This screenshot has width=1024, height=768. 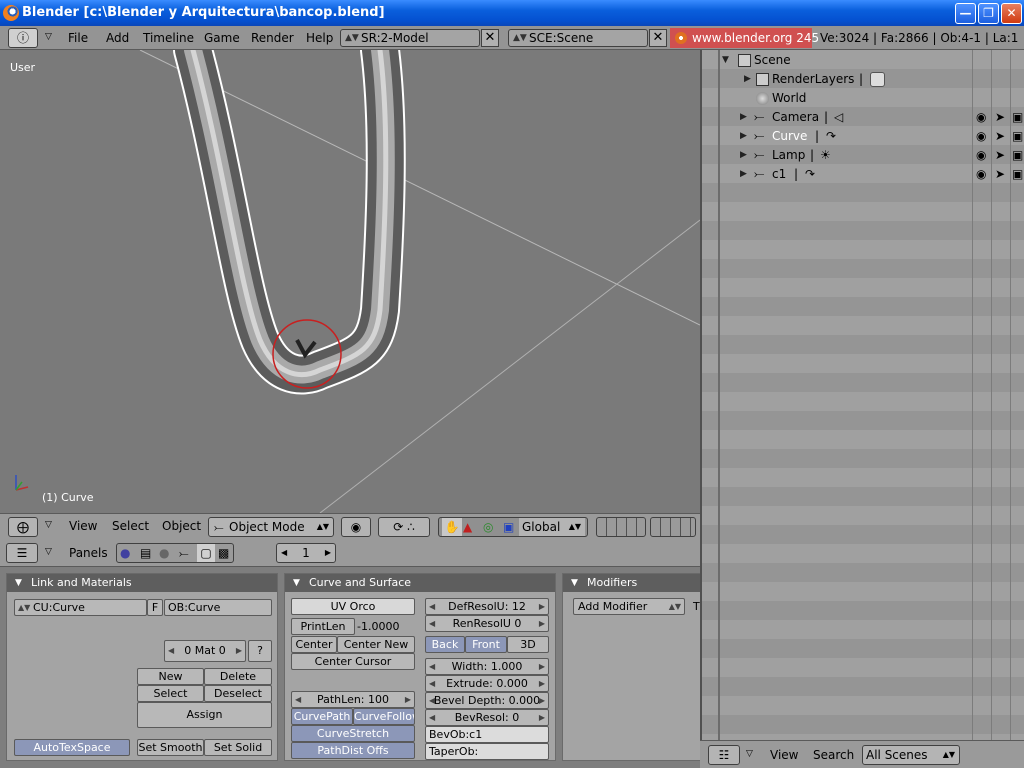 I want to click on material-new-button: New, so click(x=170, y=676).